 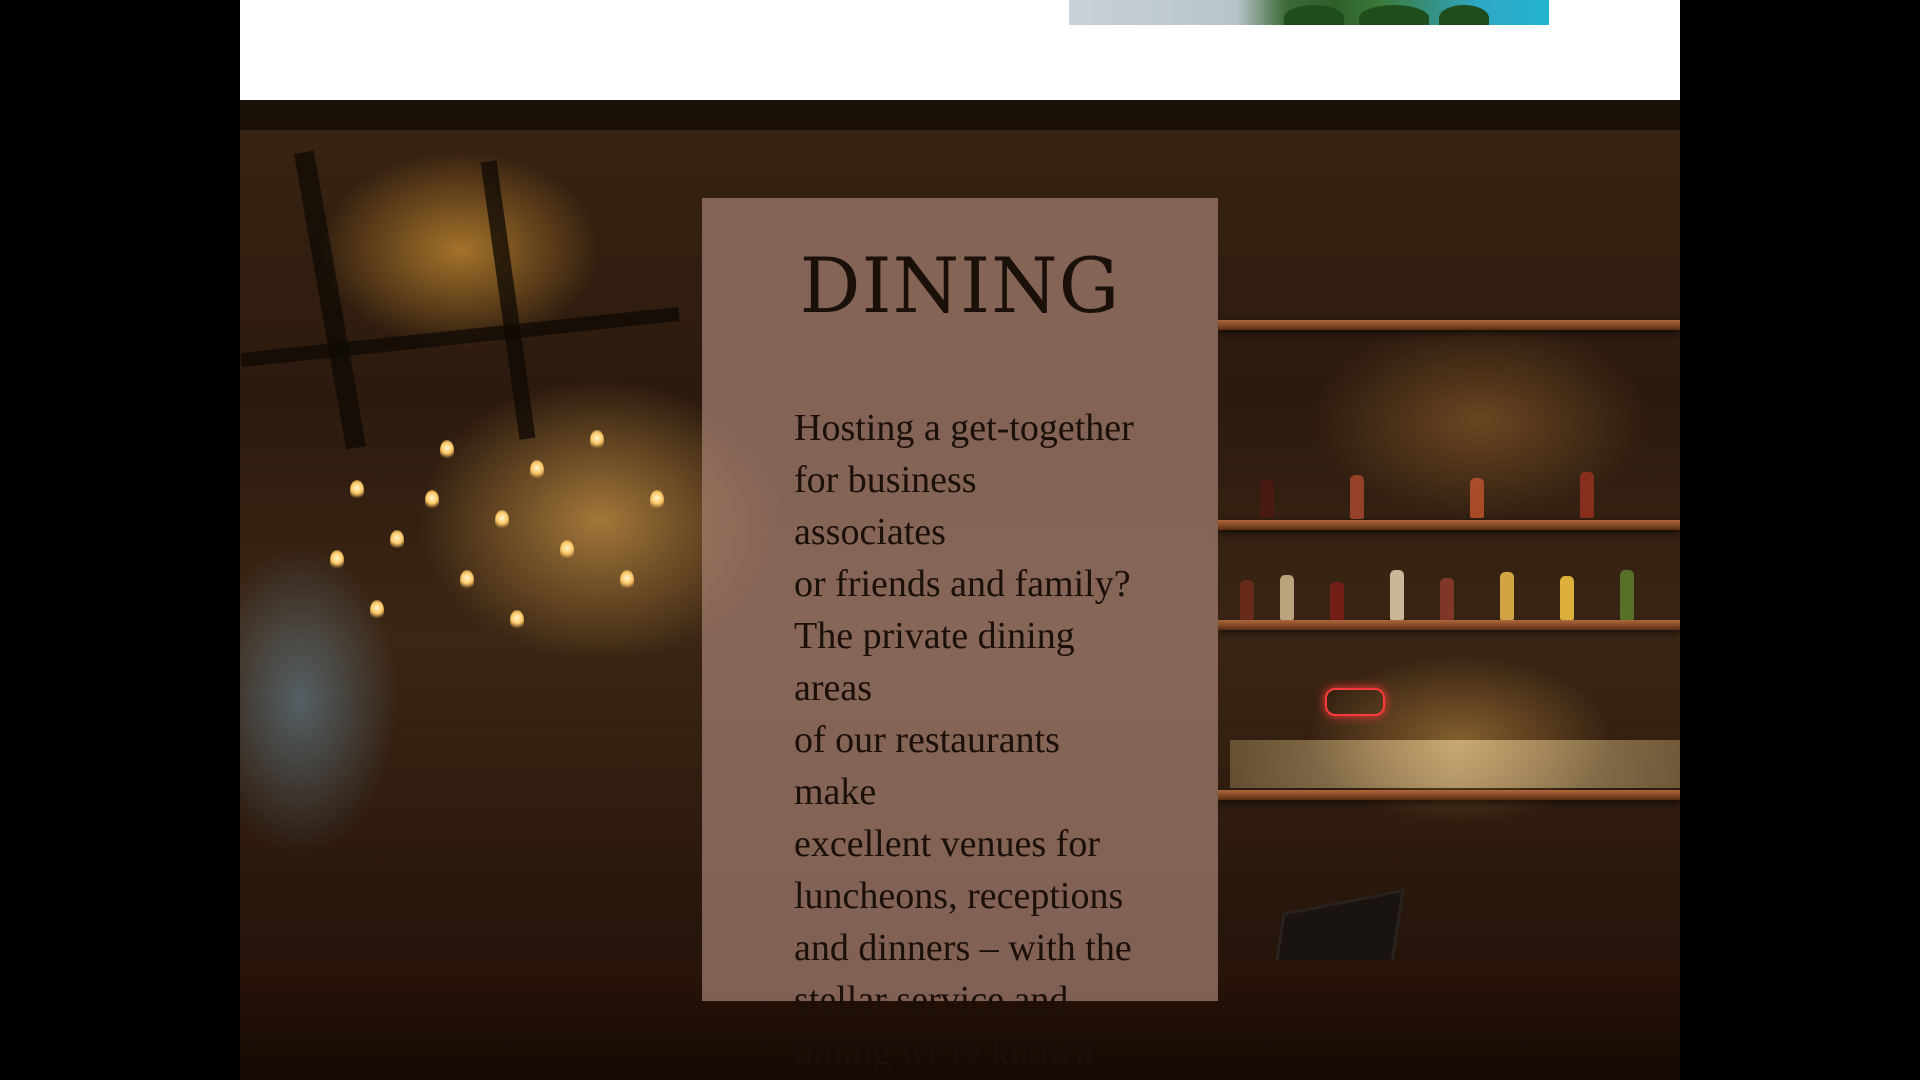 I want to click on top-strip, so click(x=960, y=50).